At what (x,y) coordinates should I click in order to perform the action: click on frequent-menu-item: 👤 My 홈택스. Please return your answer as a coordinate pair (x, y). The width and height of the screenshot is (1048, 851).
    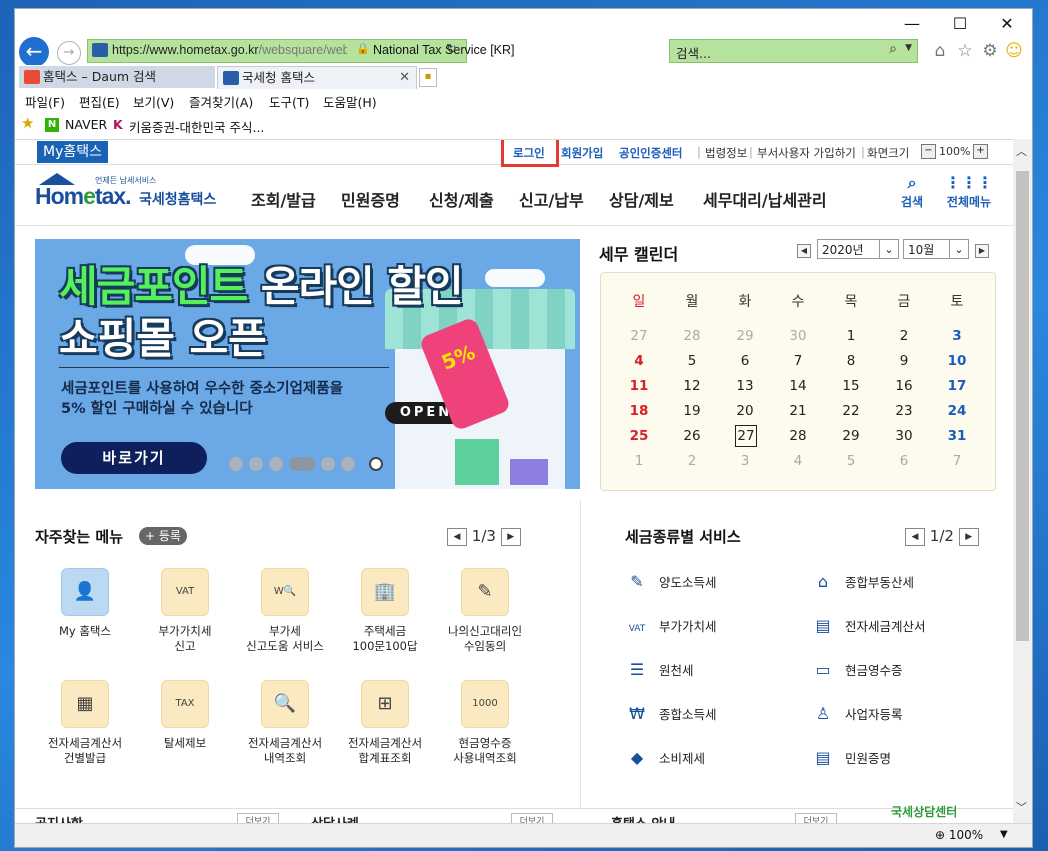
    Looking at the image, I should click on (85, 603).